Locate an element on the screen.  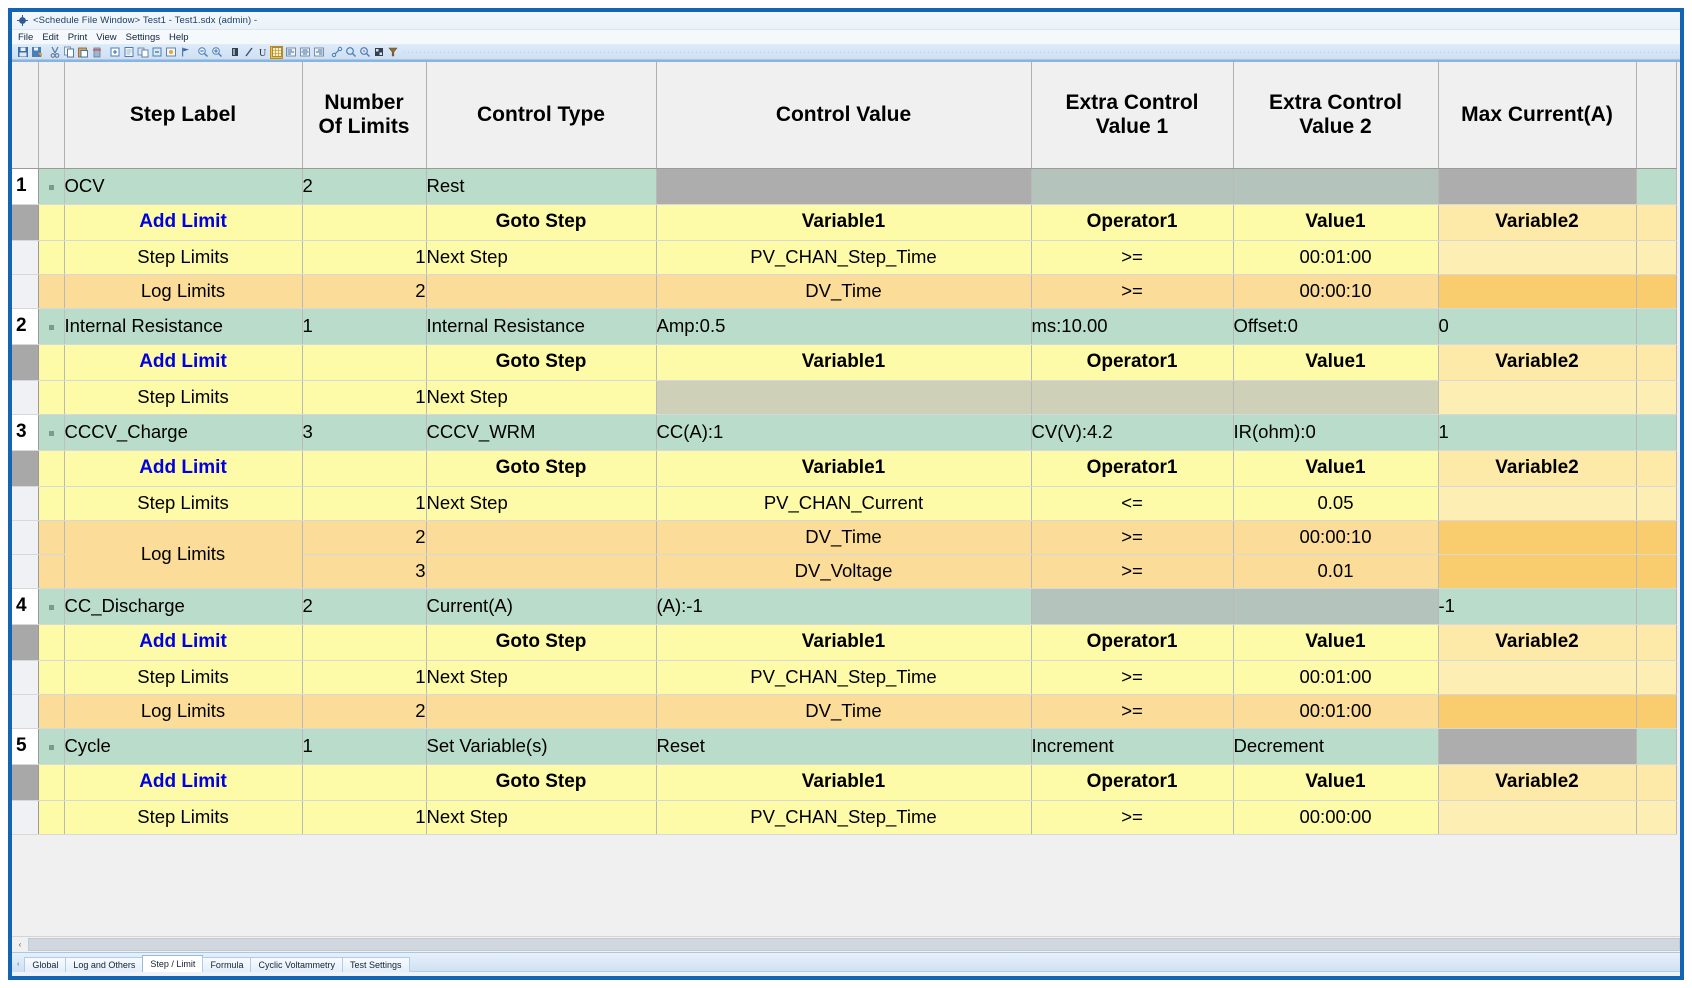
find-next-icon is located at coordinates (364, 52).